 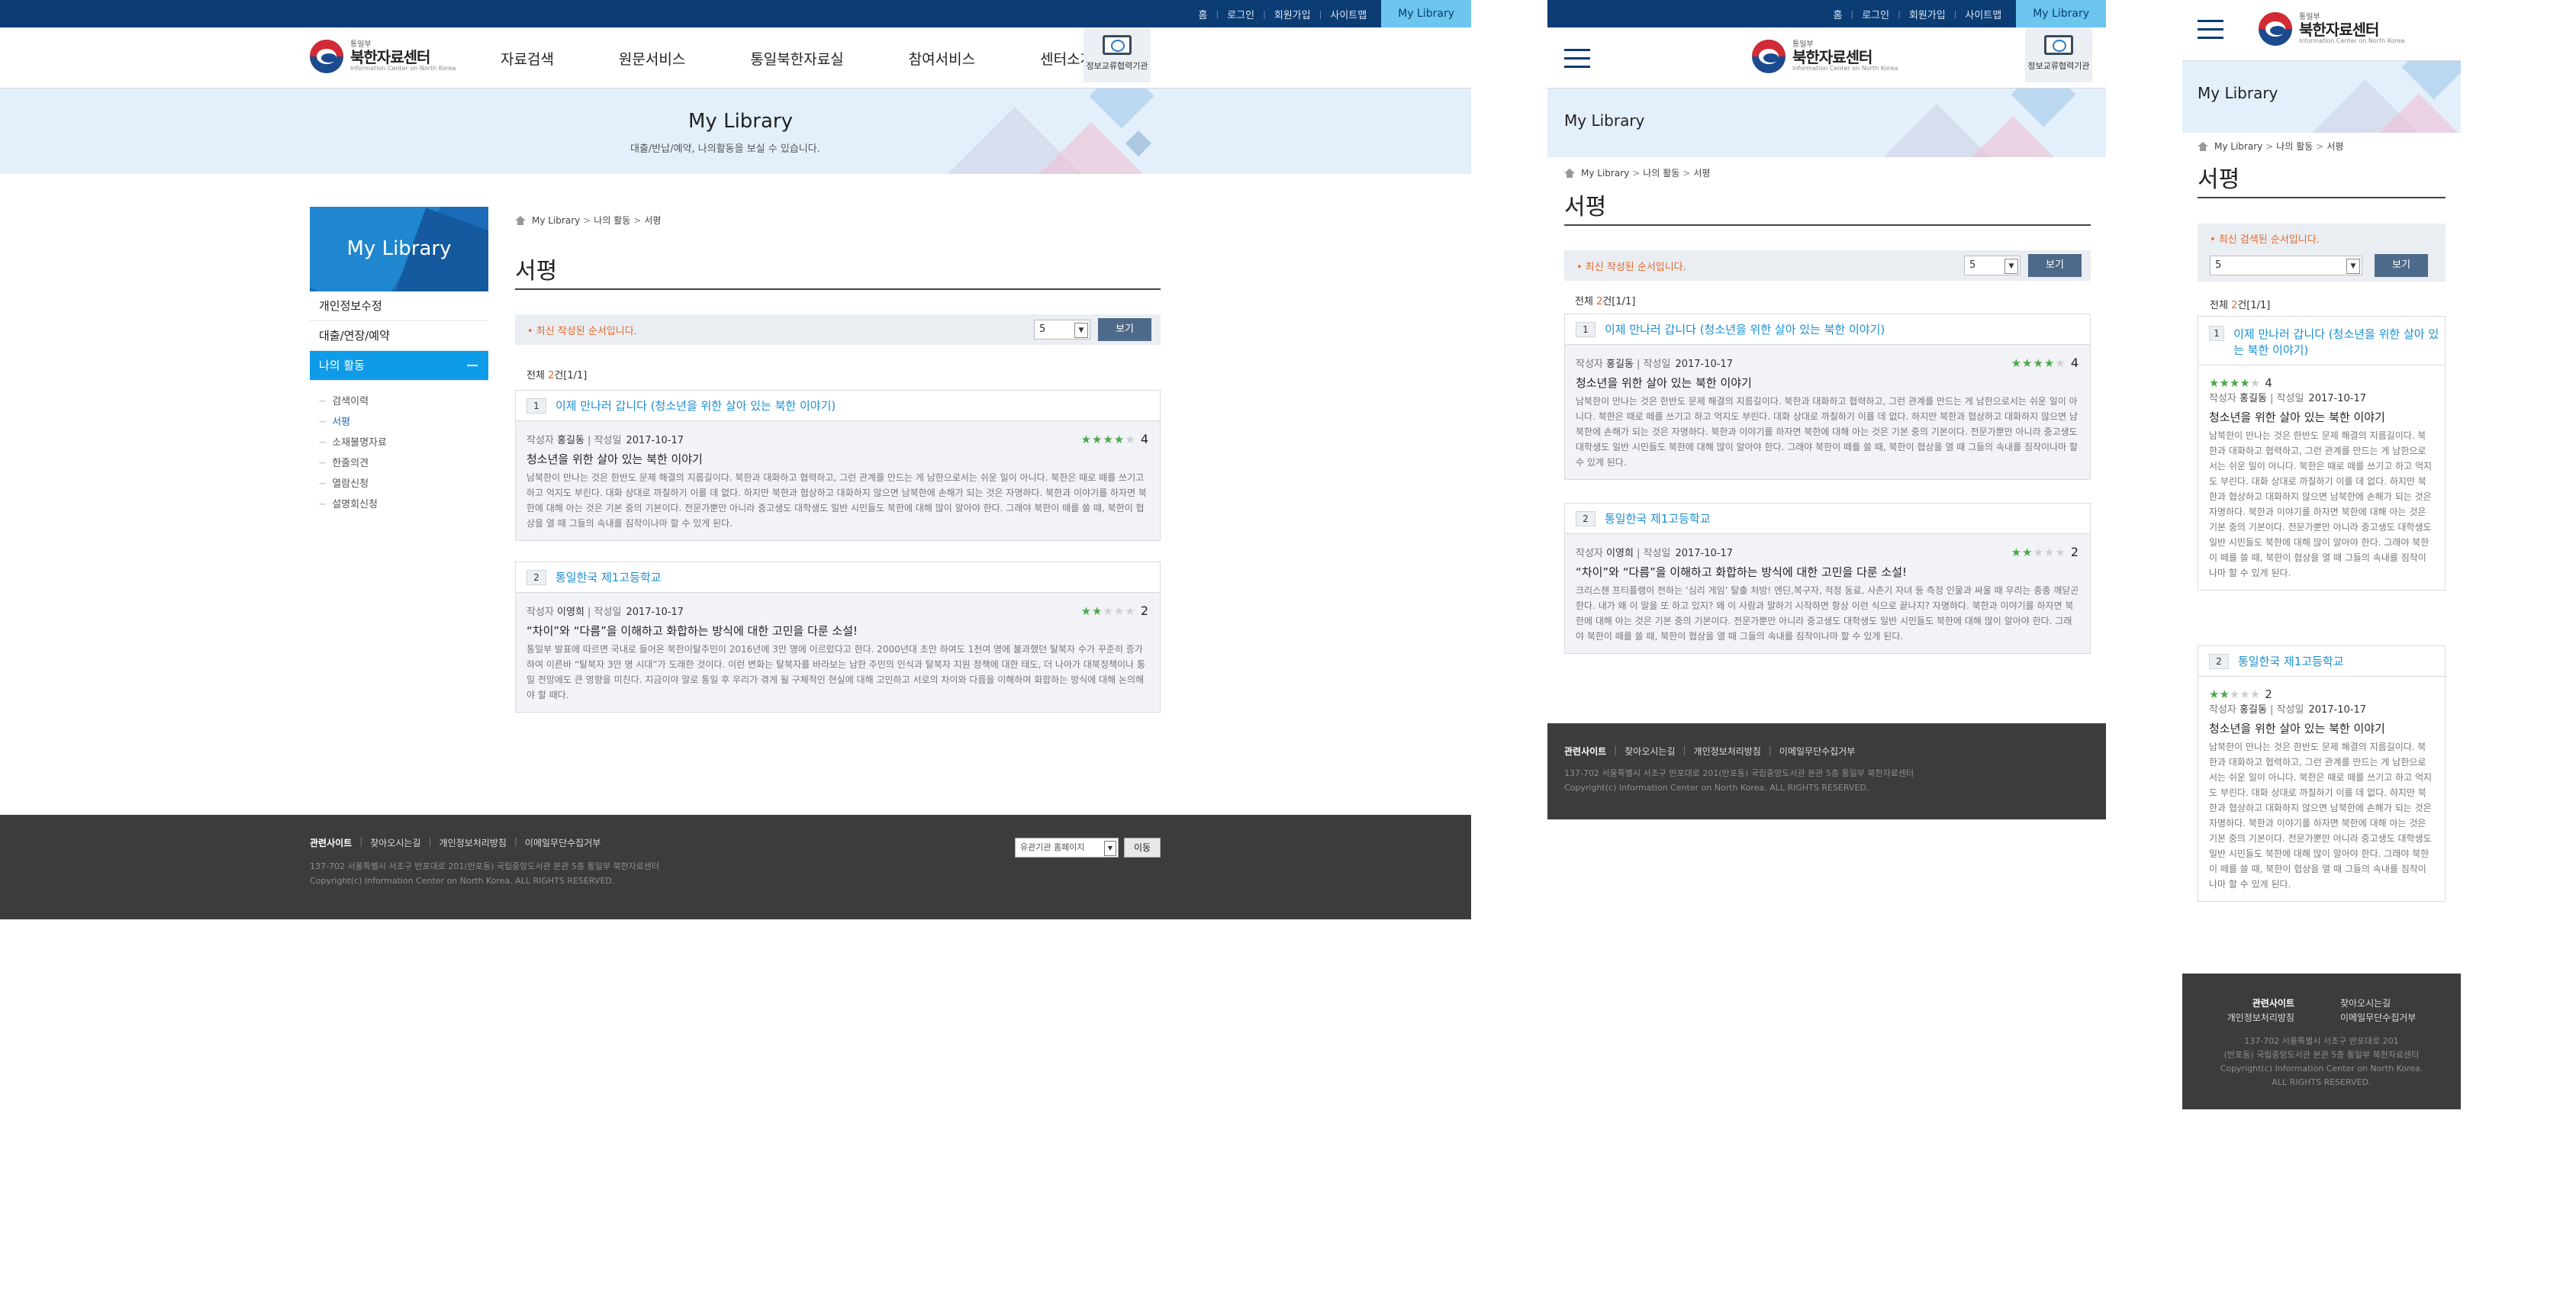 I want to click on rating-stars: ★★★★★ 4, so click(x=1114, y=439).